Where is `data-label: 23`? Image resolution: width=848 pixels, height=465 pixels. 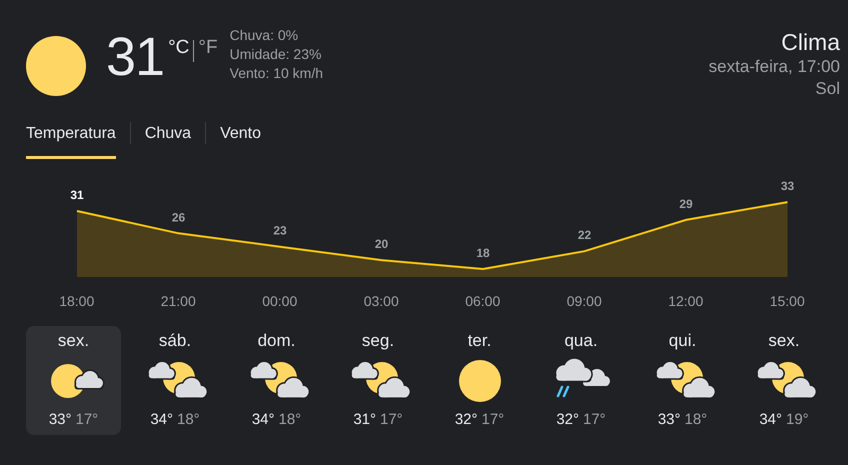 data-label: 23 is located at coordinates (280, 231).